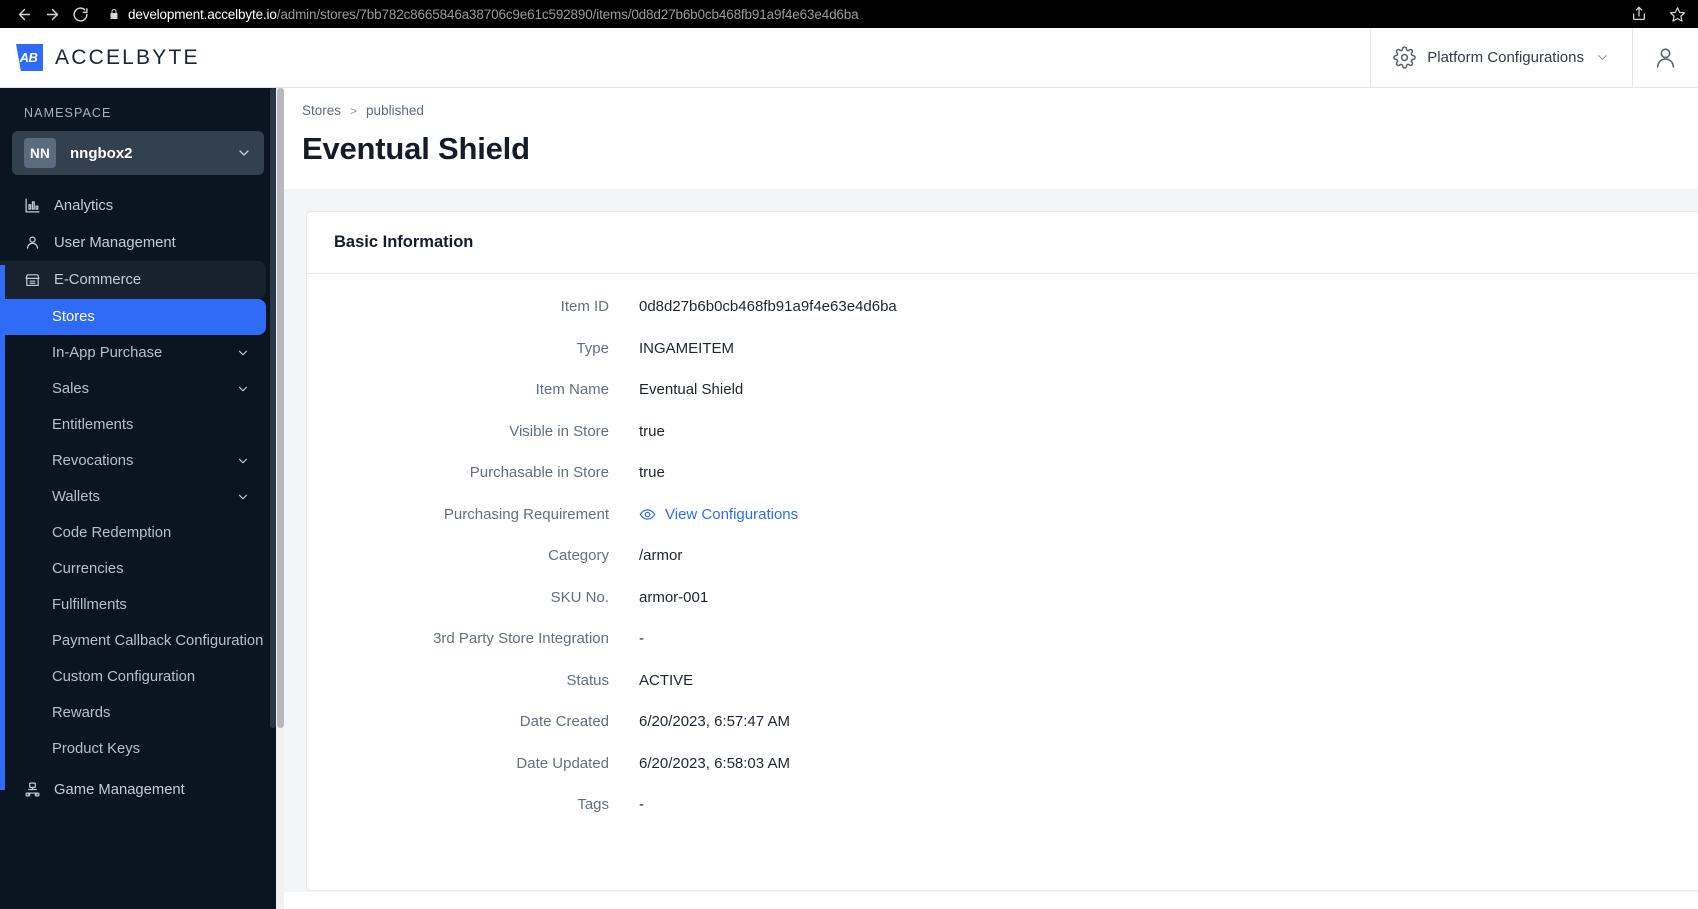 The image size is (1698, 909). Describe the element at coordinates (112, 533) in the screenshot. I see `sidebar-item-label: Code Redemption` at that location.